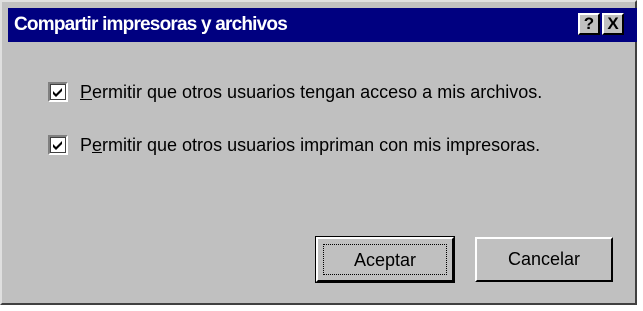 This screenshot has height=311, width=643. I want to click on ok-button-focus-rect: Aceptar, so click(385, 259).